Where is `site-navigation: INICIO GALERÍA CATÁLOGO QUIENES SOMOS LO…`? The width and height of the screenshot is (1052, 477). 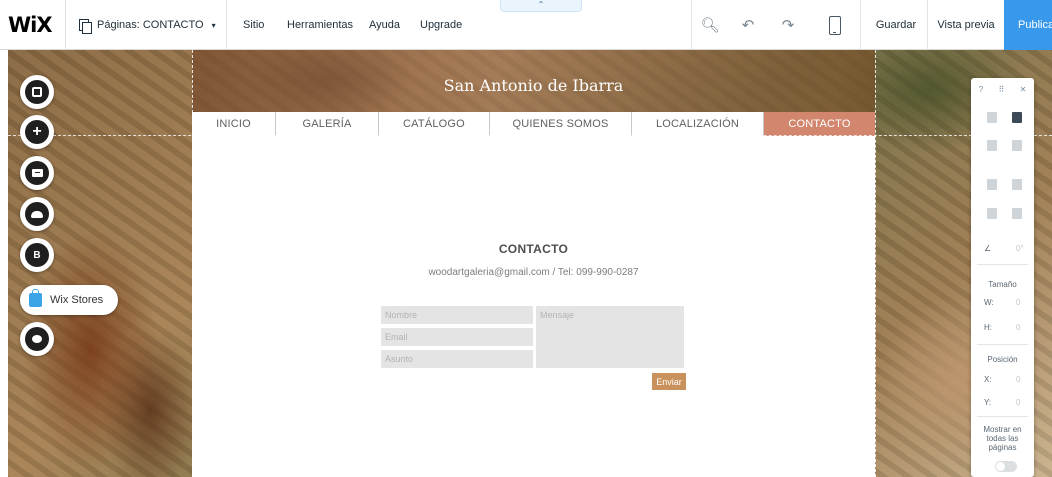 site-navigation: INICIO GALERÍA CATÁLOGO QUIENES SOMOS LO… is located at coordinates (533, 124).